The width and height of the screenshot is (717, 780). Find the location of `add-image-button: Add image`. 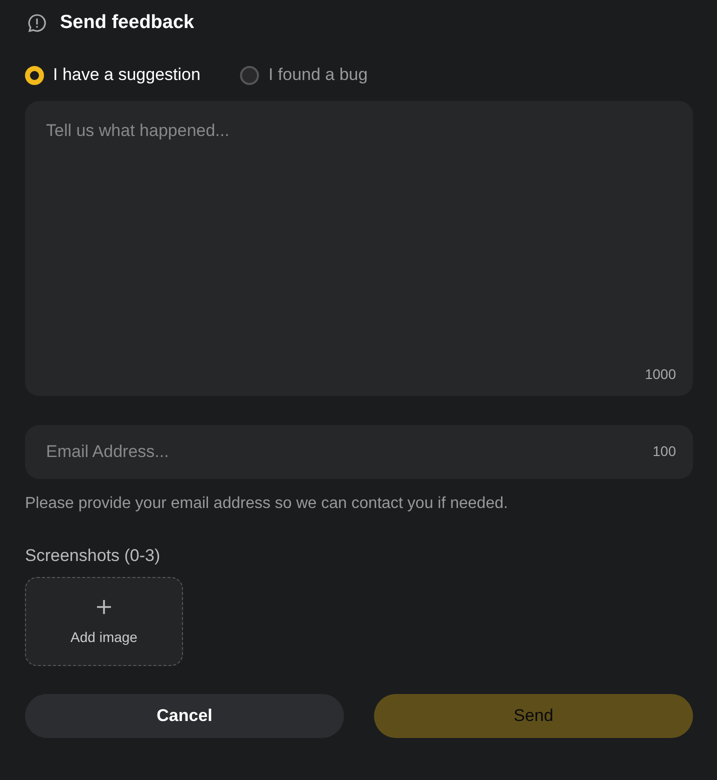

add-image-button: Add image is located at coordinates (104, 621).